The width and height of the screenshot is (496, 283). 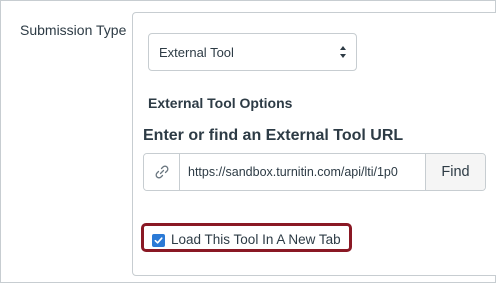 What do you see at coordinates (343, 52) in the screenshot?
I see `select-arrows-icon` at bounding box center [343, 52].